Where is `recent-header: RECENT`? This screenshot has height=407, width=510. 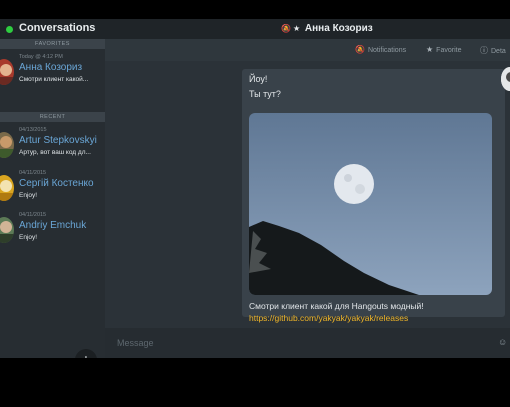
recent-header: RECENT is located at coordinates (52, 117).